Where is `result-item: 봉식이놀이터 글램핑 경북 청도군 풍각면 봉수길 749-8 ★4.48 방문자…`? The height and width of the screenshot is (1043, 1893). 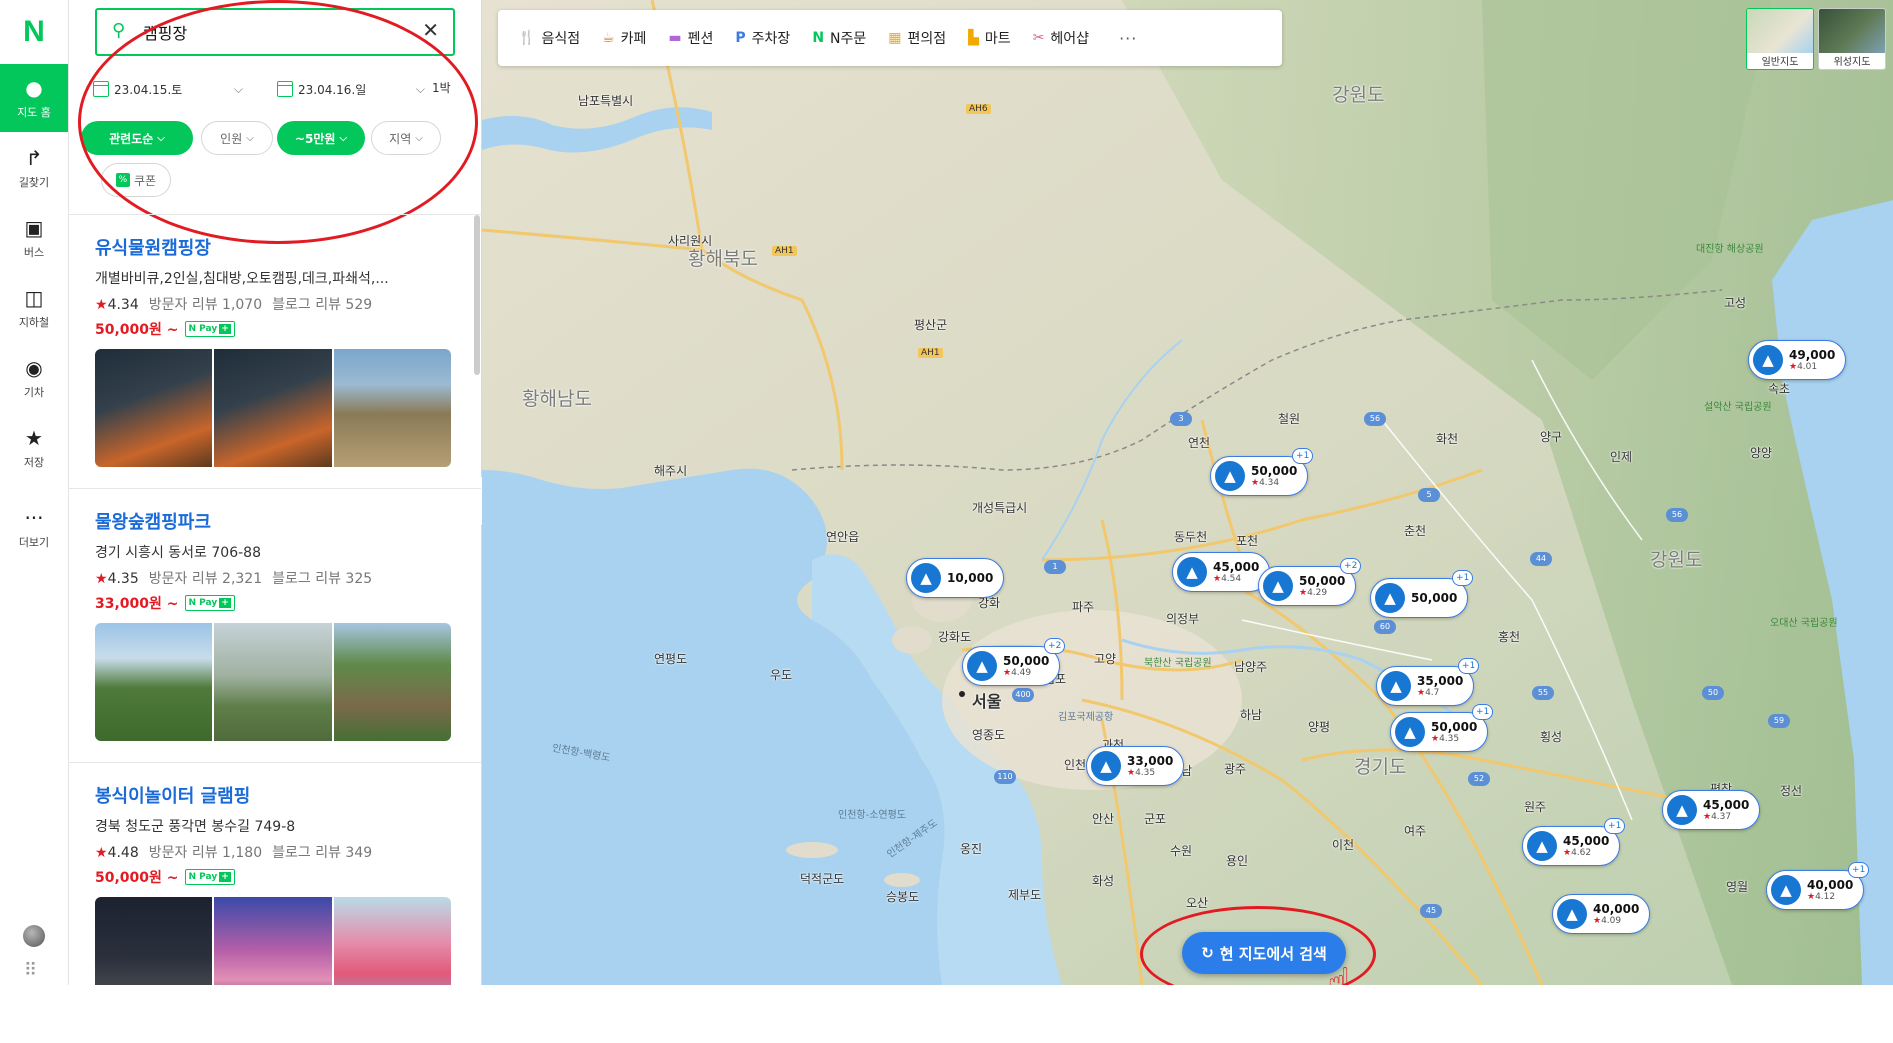 result-item: 봉식이놀이터 글램핑 경북 청도군 풍각면 봉수길 749-8 ★4.48 방문자… is located at coordinates (273, 883).